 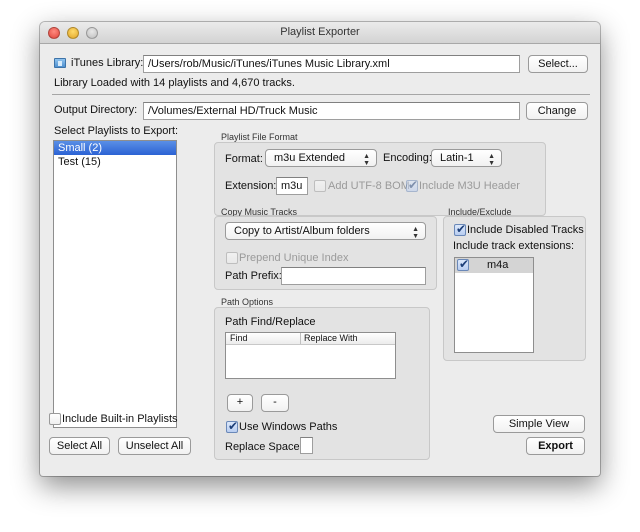 I want to click on prepend-index-label: Prepend Unique Index, so click(x=294, y=258).